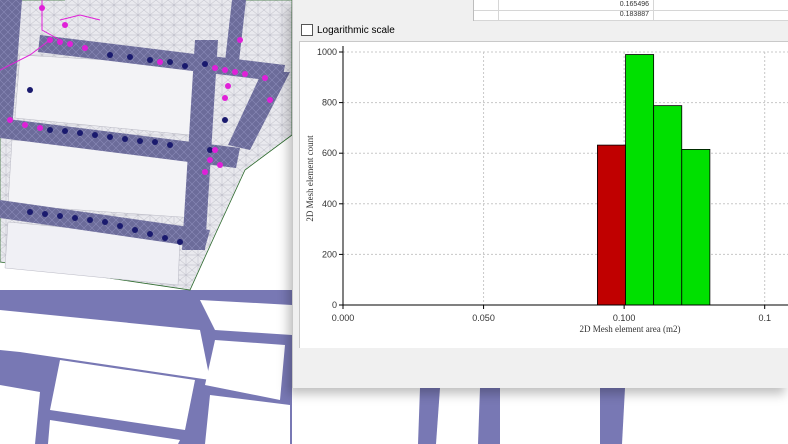 This screenshot has width=788, height=444. I want to click on x-tick-label: 0.1, so click(764, 318).